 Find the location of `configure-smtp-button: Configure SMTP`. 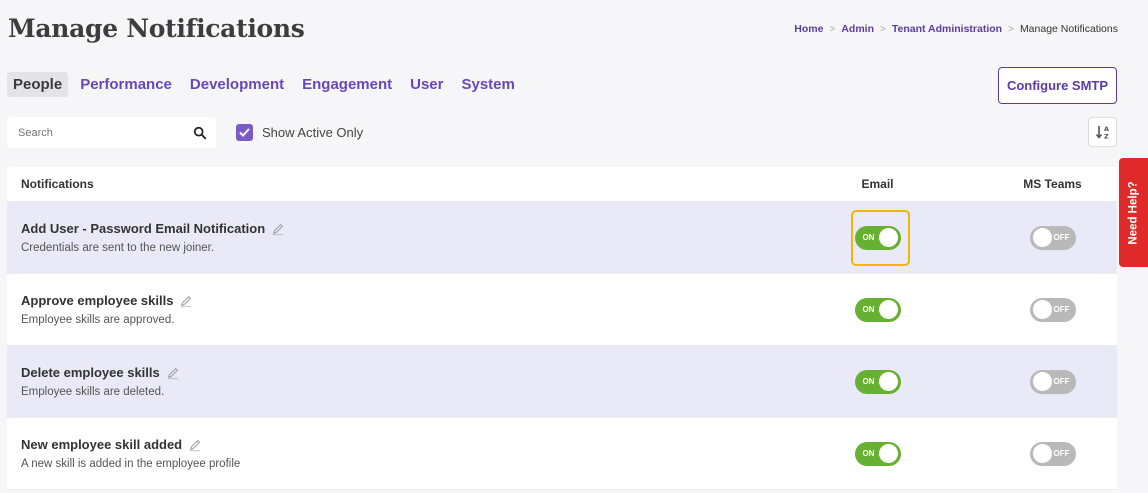

configure-smtp-button: Configure SMTP is located at coordinates (1057, 85).